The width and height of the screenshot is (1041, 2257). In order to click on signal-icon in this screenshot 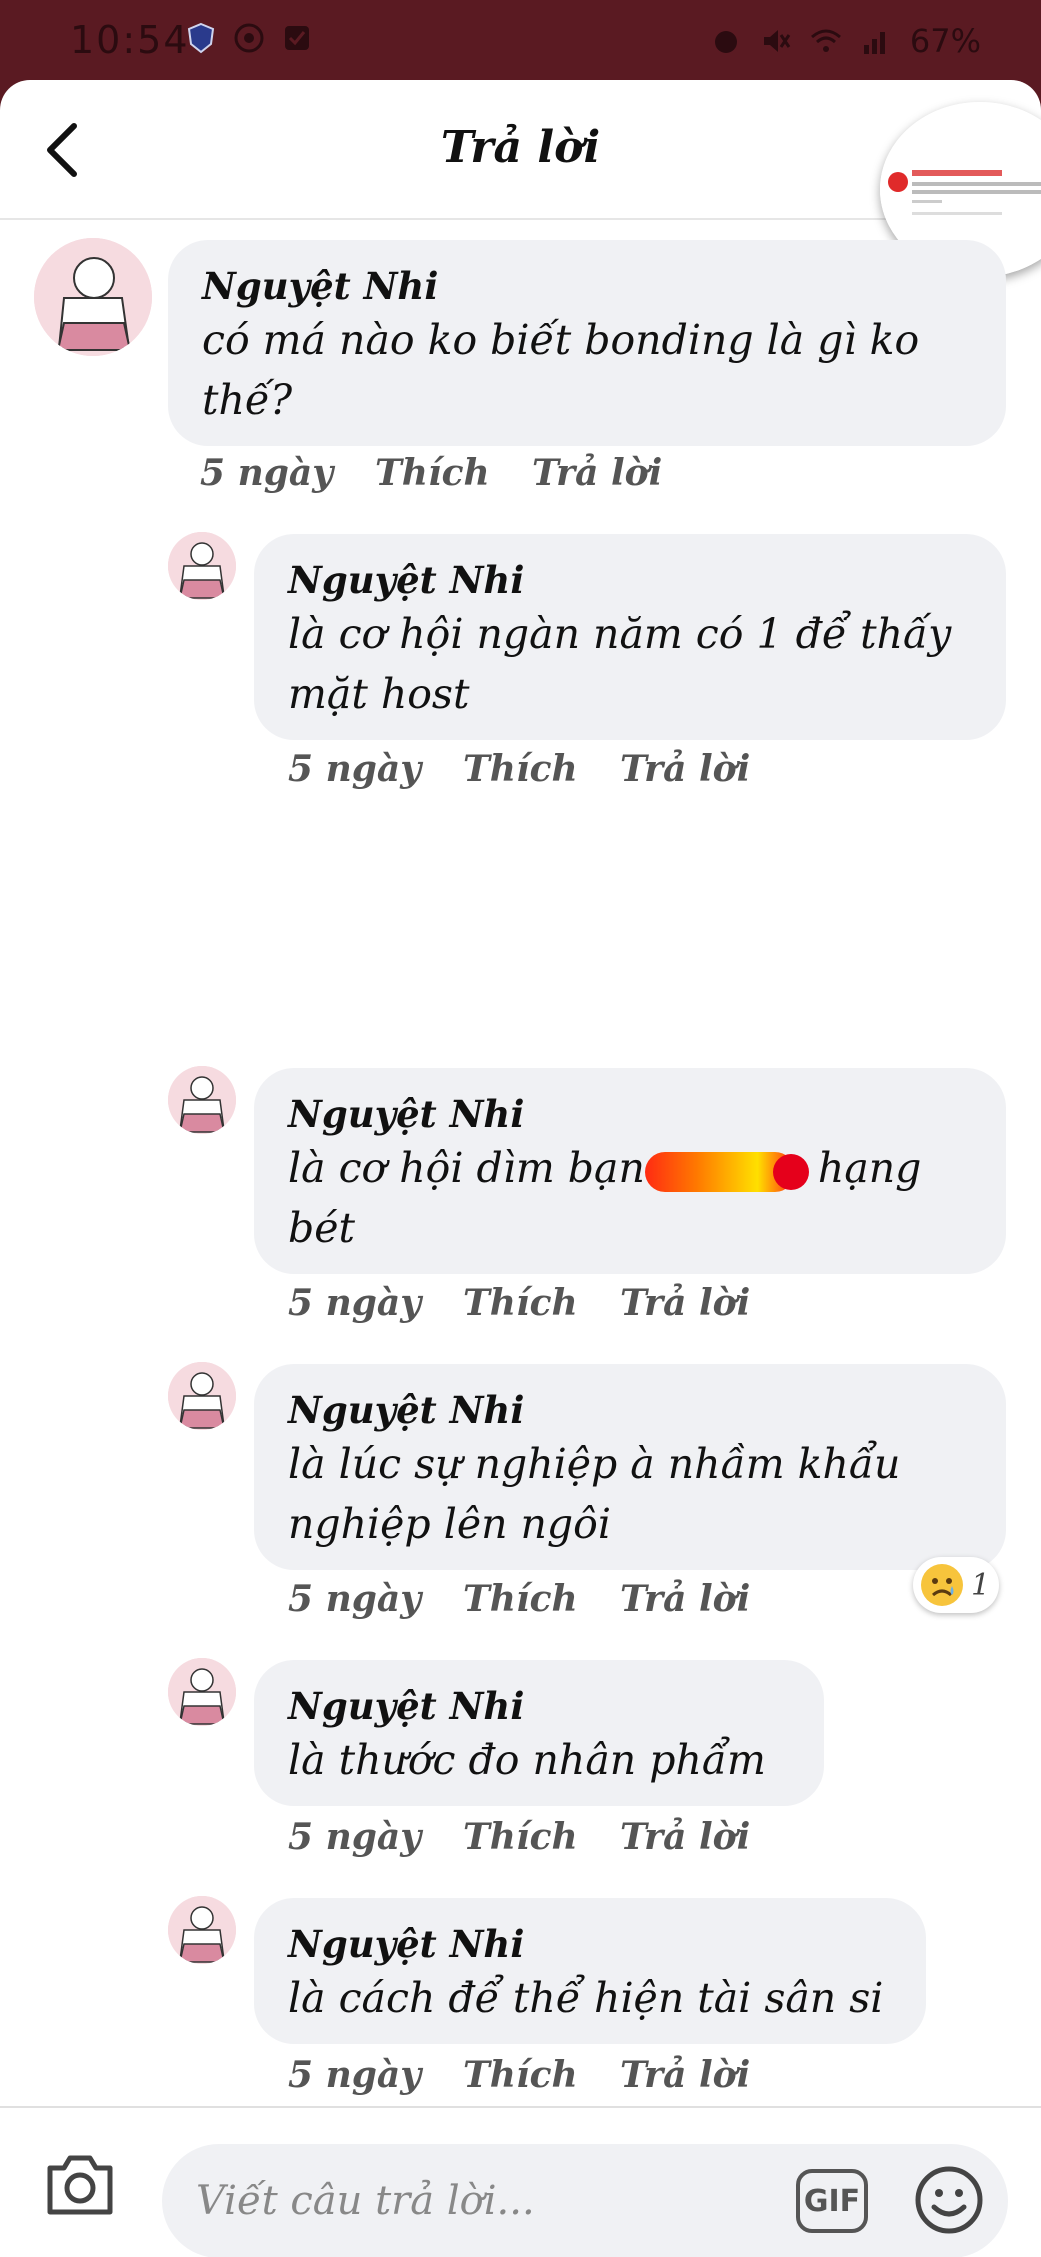, I will do `click(874, 43)`.